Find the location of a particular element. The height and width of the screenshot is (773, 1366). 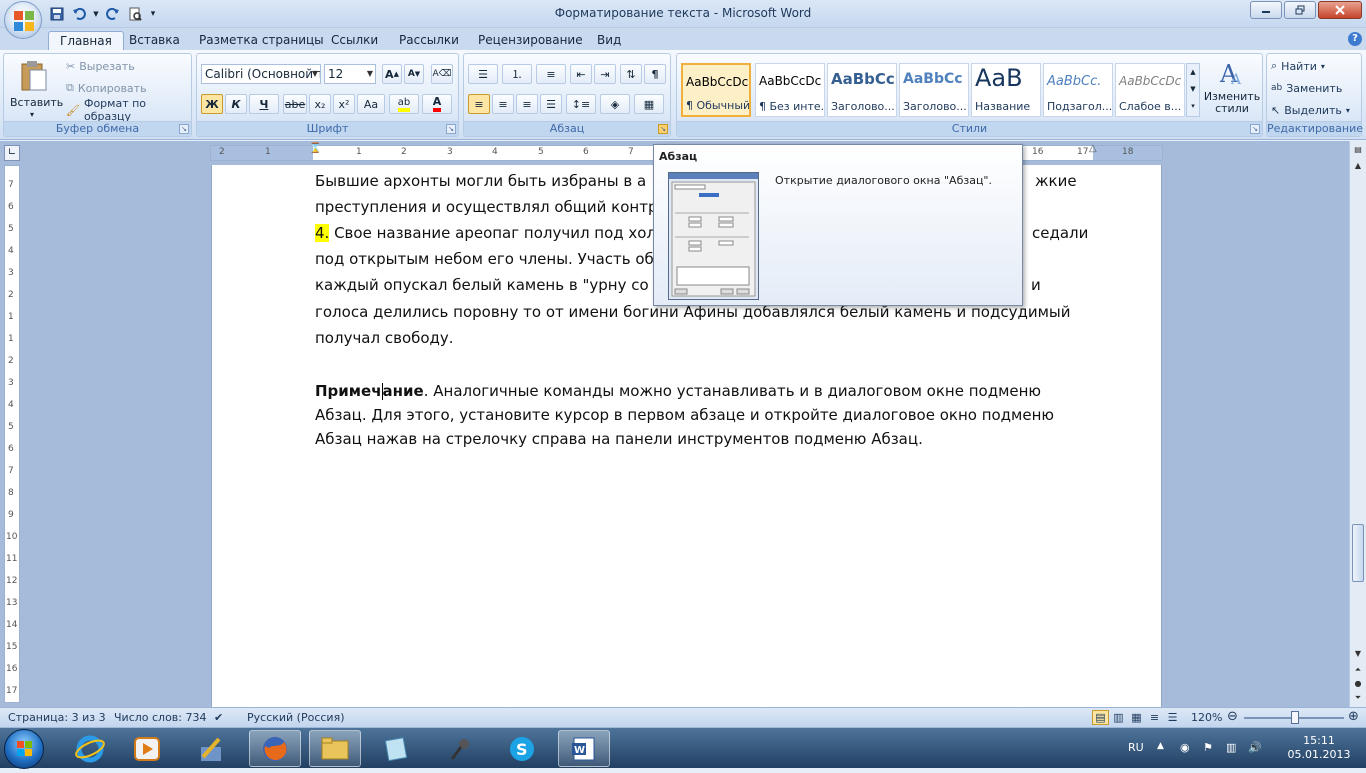

file-explorer-icon is located at coordinates (335, 748).